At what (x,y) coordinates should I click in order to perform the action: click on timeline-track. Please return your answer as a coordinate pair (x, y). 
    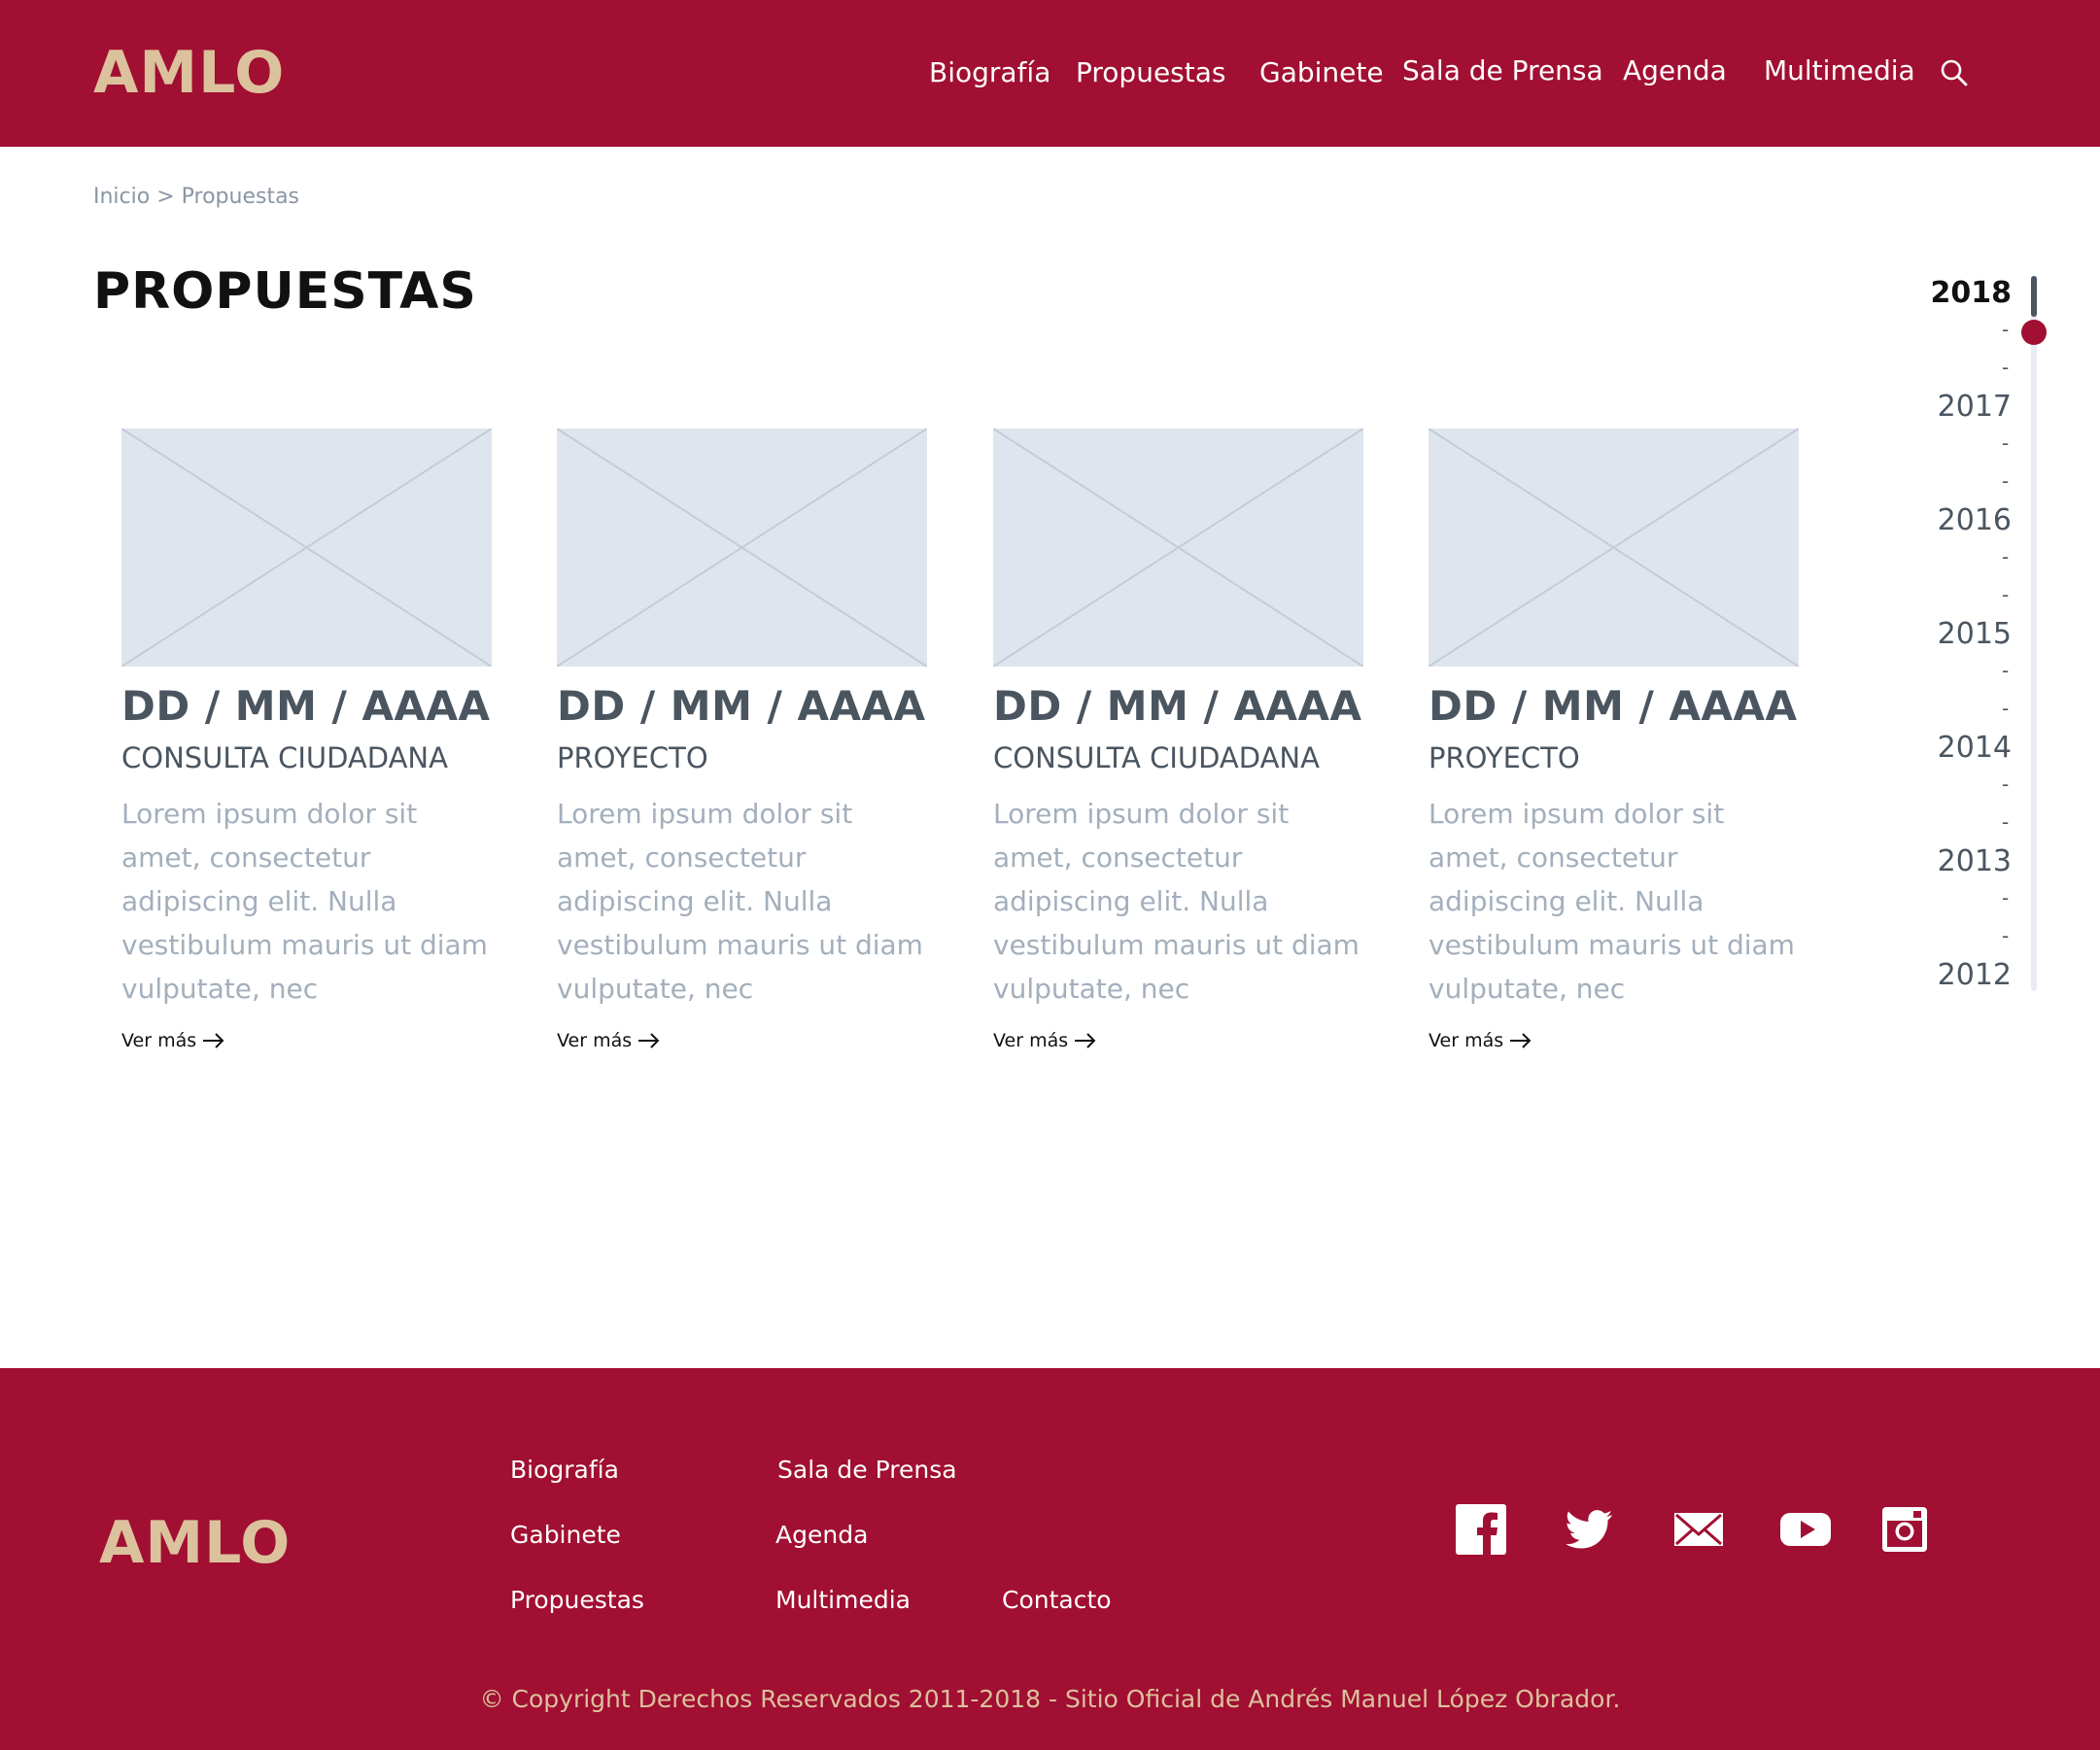
    Looking at the image, I should click on (2034, 633).